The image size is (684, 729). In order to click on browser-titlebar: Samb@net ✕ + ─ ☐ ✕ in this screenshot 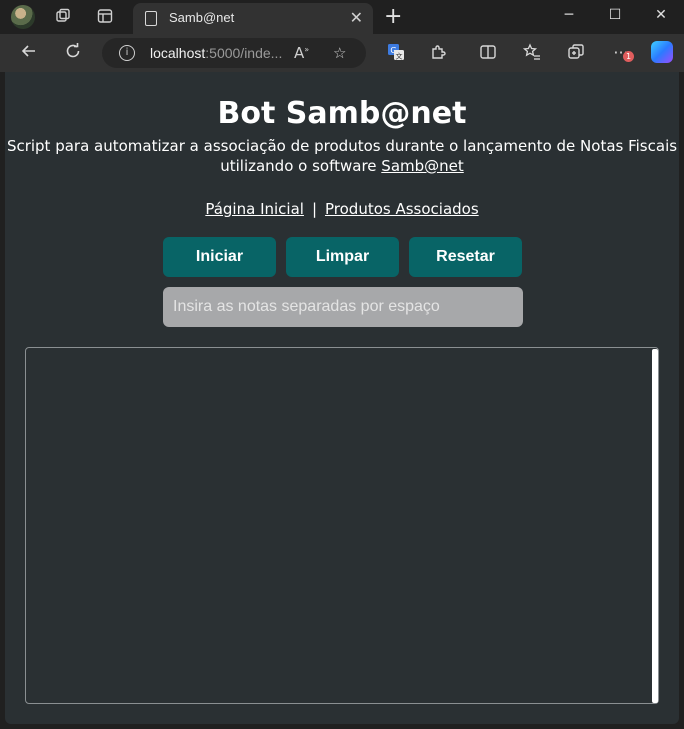, I will do `click(342, 17)`.